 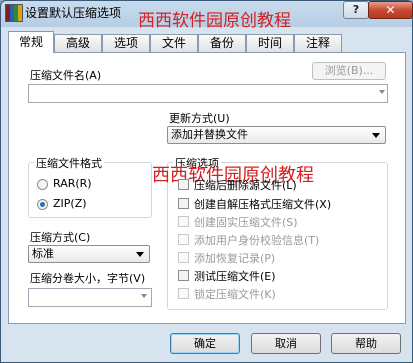 What do you see at coordinates (208, 93) in the screenshot?
I see `archive-name-input` at bounding box center [208, 93].